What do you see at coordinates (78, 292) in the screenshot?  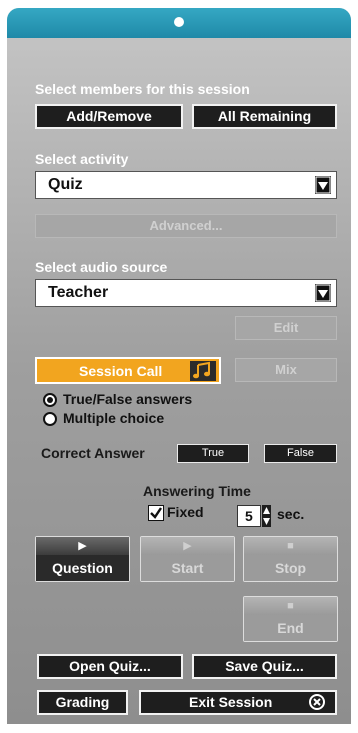 I see `audio-source-value: Teacher` at bounding box center [78, 292].